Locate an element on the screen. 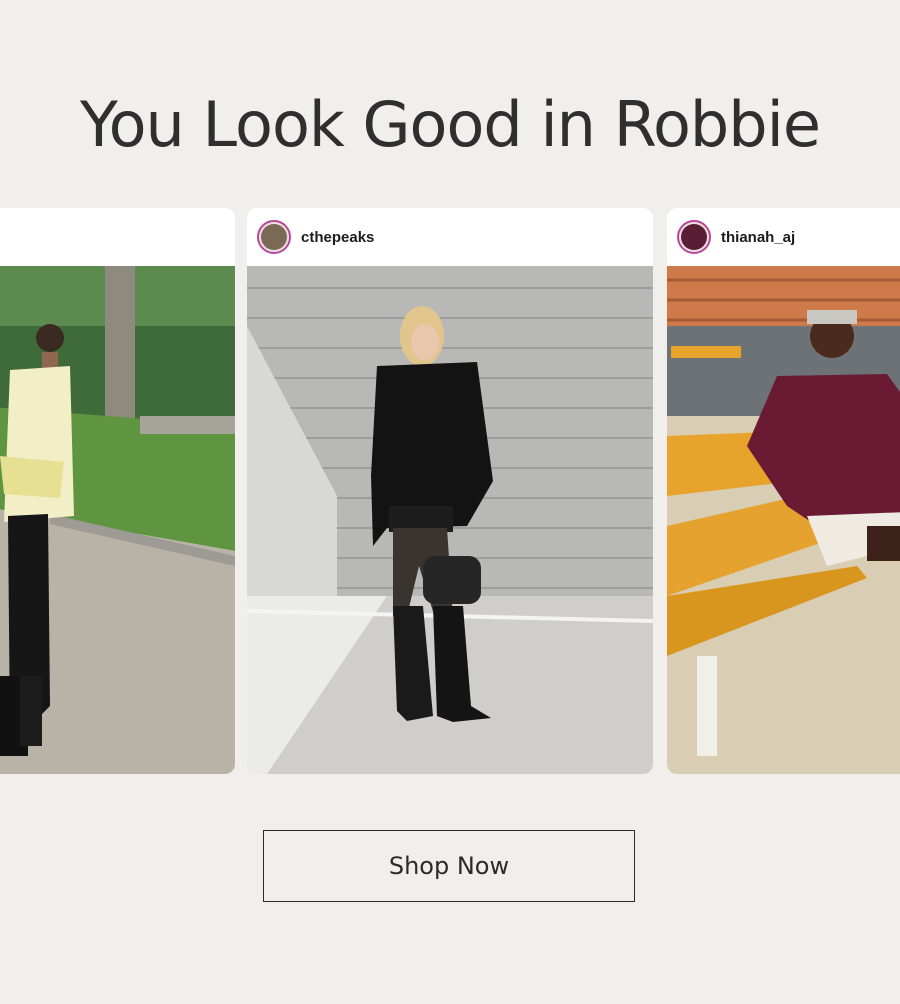  ugc-card-3: thianah_aj is located at coordinates (783, 491).